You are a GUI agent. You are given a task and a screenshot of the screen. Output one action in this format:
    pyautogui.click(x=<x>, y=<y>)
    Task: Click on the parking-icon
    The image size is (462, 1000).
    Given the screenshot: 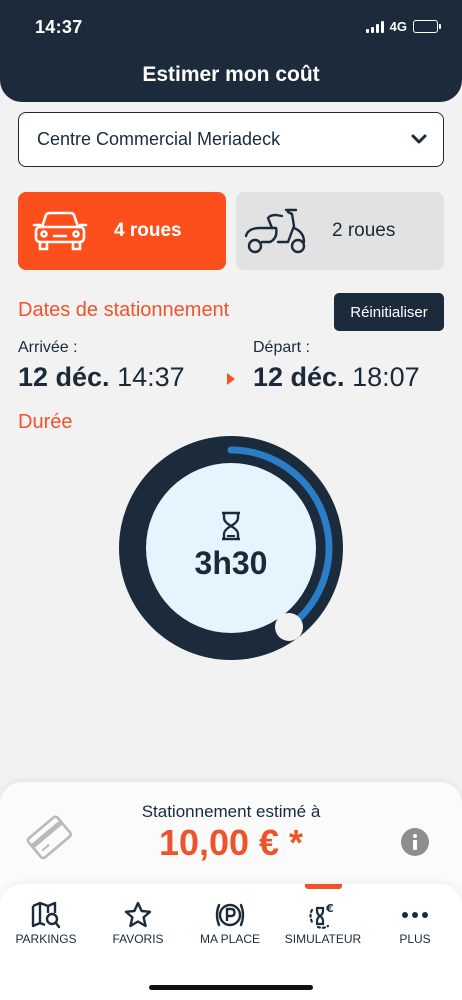 What is the action you would take?
    pyautogui.click(x=230, y=915)
    